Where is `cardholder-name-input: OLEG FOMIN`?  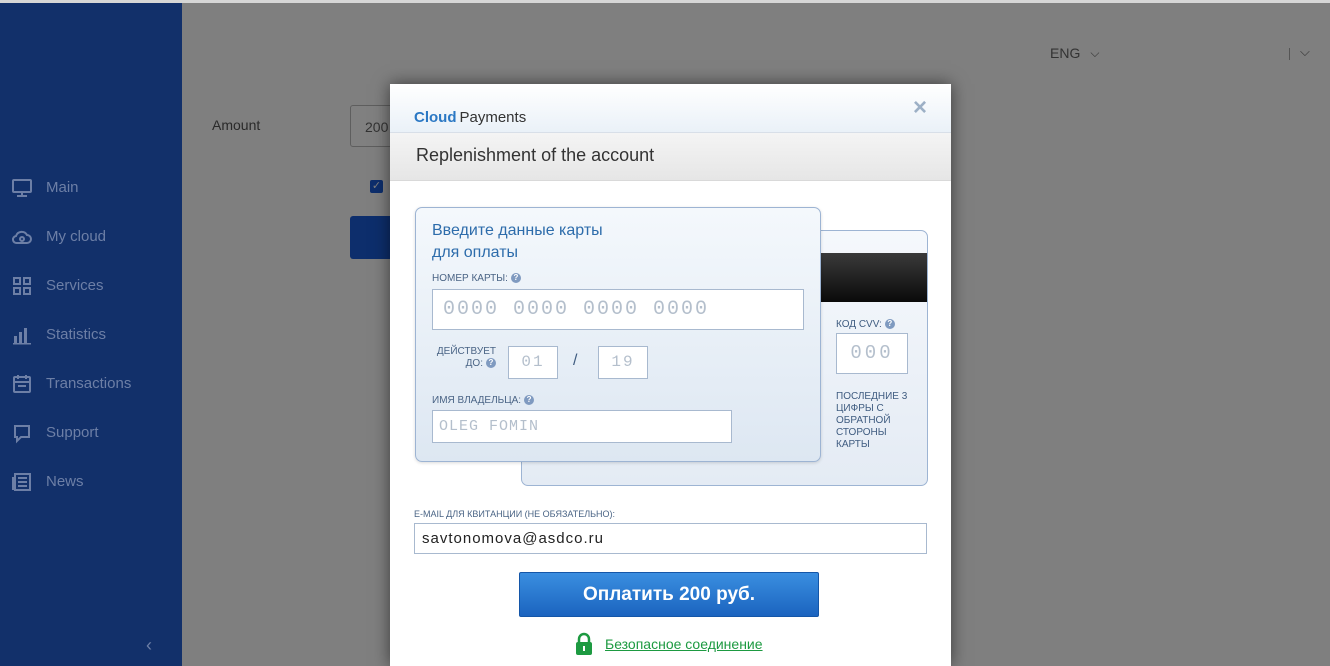 cardholder-name-input: OLEG FOMIN is located at coordinates (582, 426).